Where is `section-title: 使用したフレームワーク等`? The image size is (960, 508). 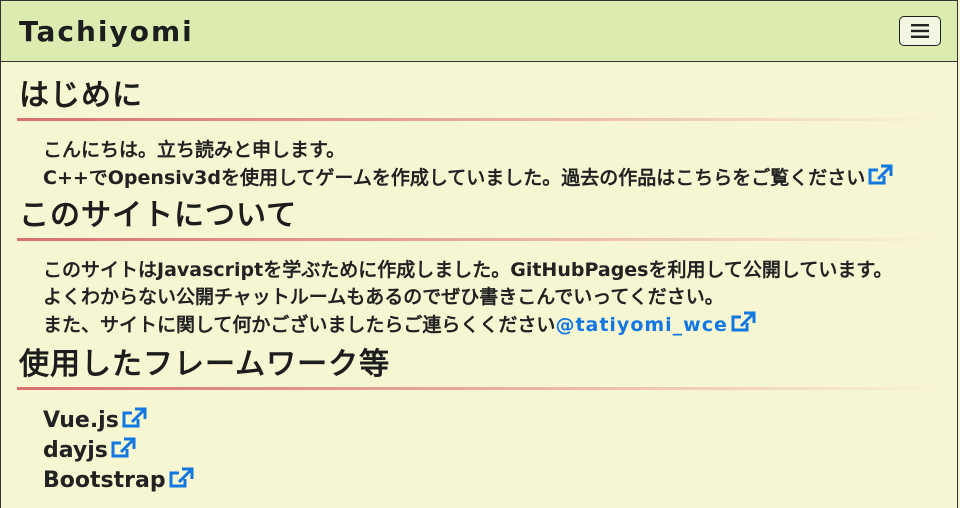
section-title: 使用したフレームワーク等 is located at coordinates (205, 364).